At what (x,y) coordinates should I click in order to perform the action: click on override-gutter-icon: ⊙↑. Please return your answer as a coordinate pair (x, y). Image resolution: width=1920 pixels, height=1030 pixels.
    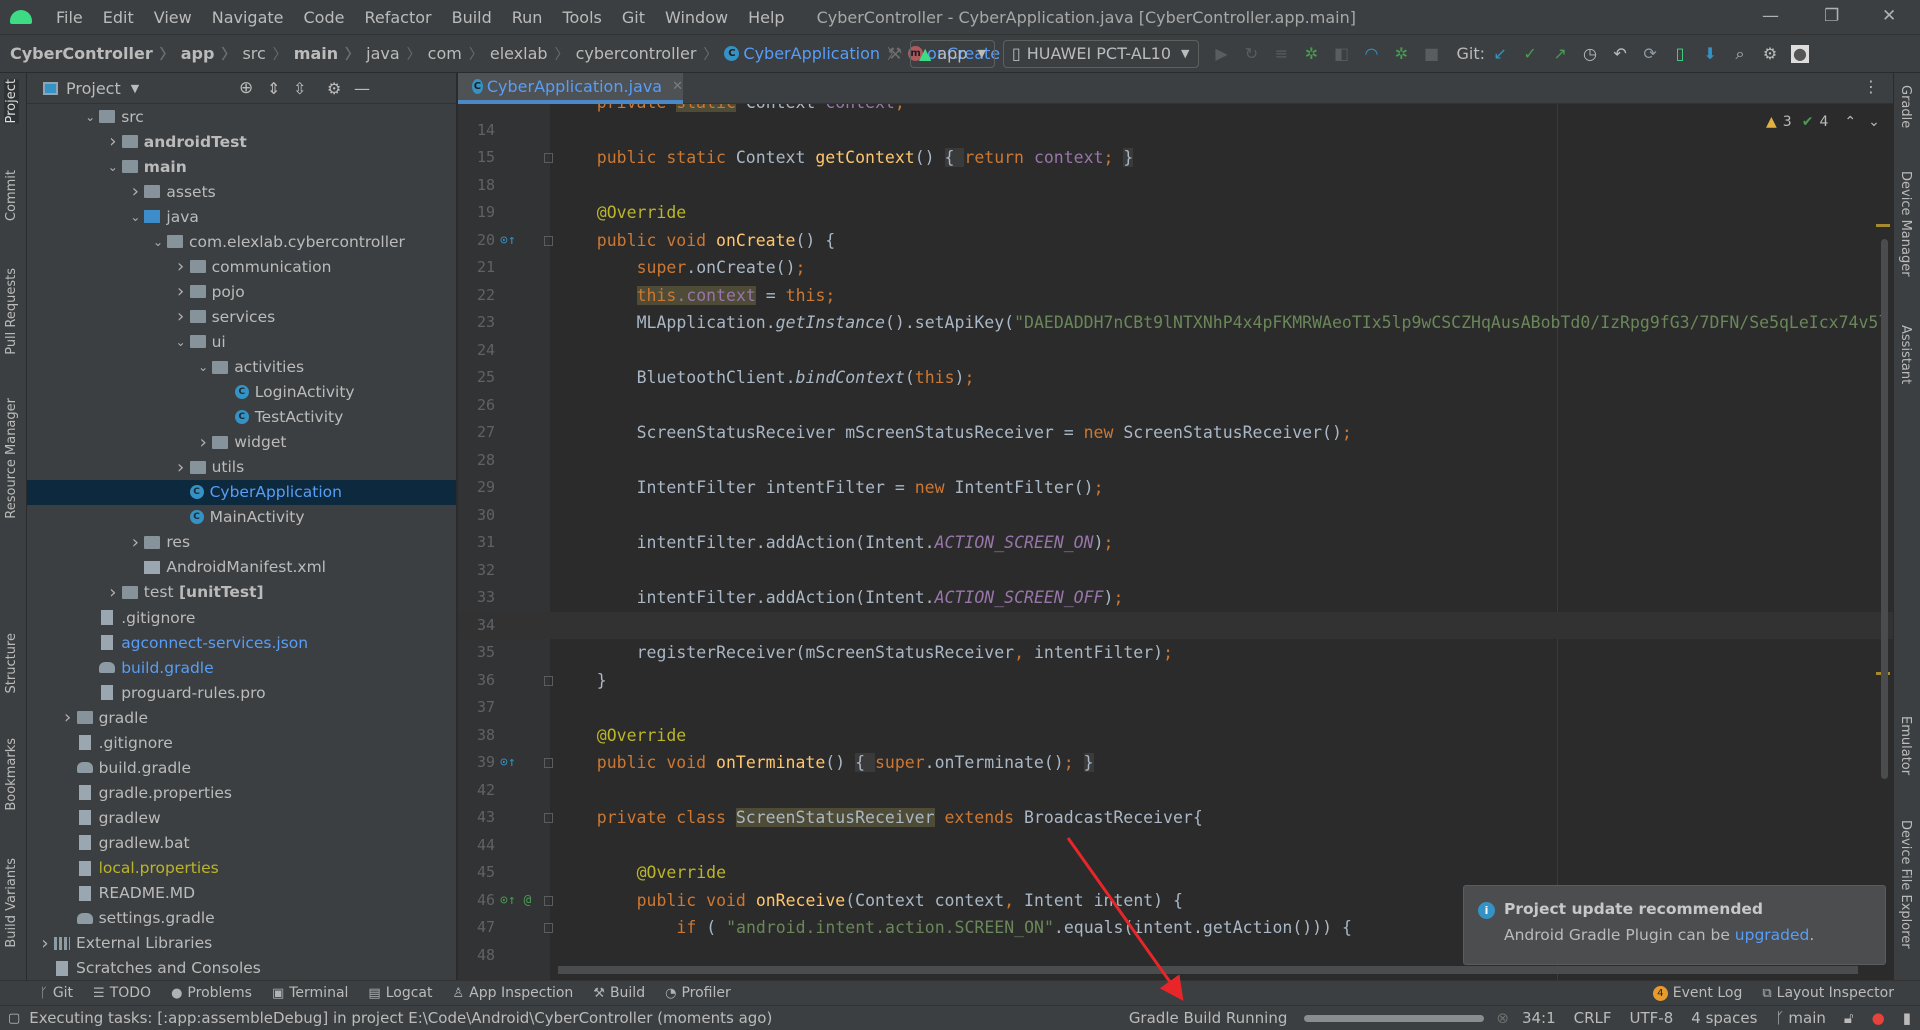
    Looking at the image, I should click on (508, 241).